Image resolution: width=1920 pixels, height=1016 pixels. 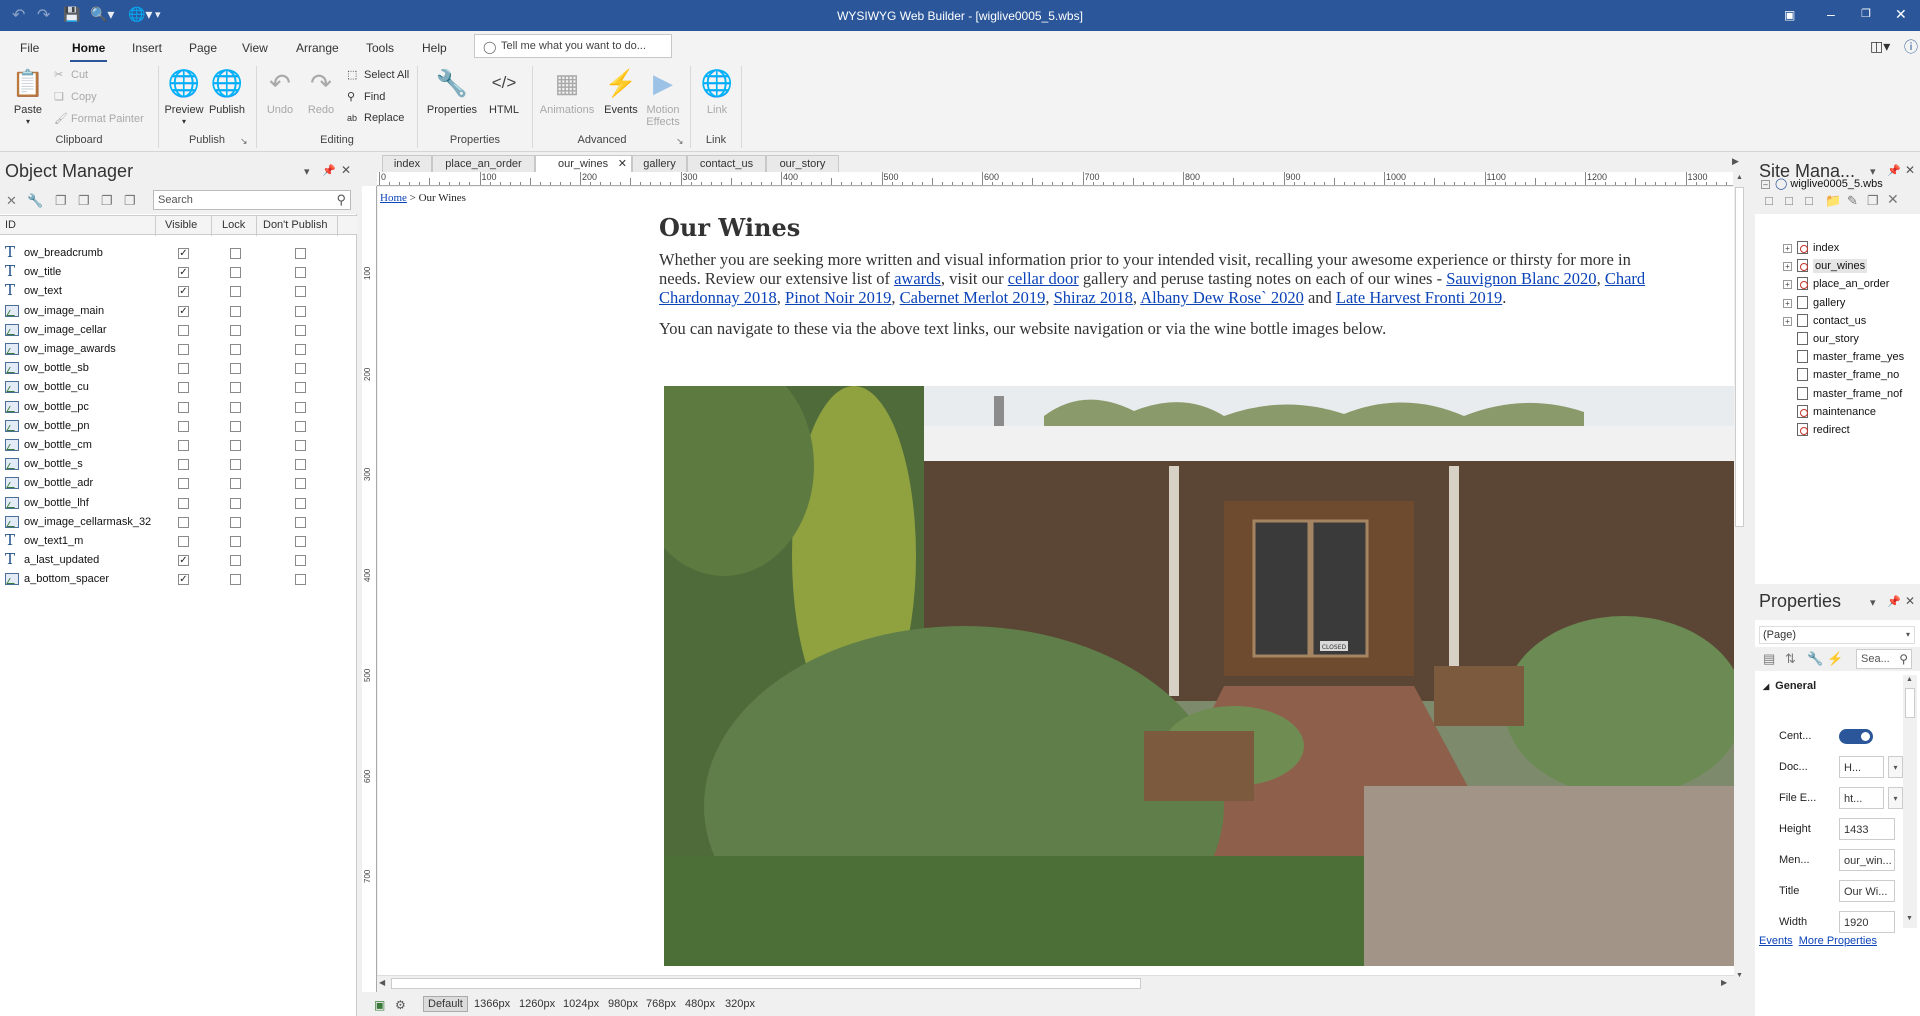 What do you see at coordinates (178, 503) in the screenshot?
I see `object-row: ow_bottle_lhf` at bounding box center [178, 503].